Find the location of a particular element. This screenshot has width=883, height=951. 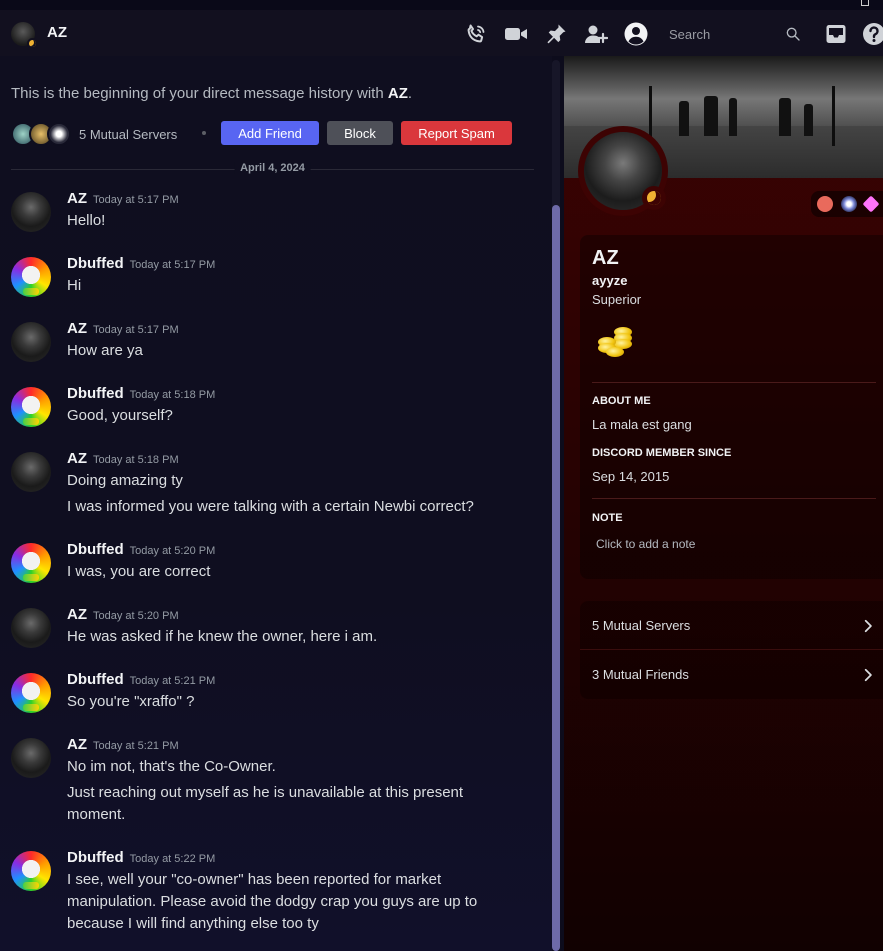

message-timestamp: Today at 5:20 PM is located at coordinates (136, 616).